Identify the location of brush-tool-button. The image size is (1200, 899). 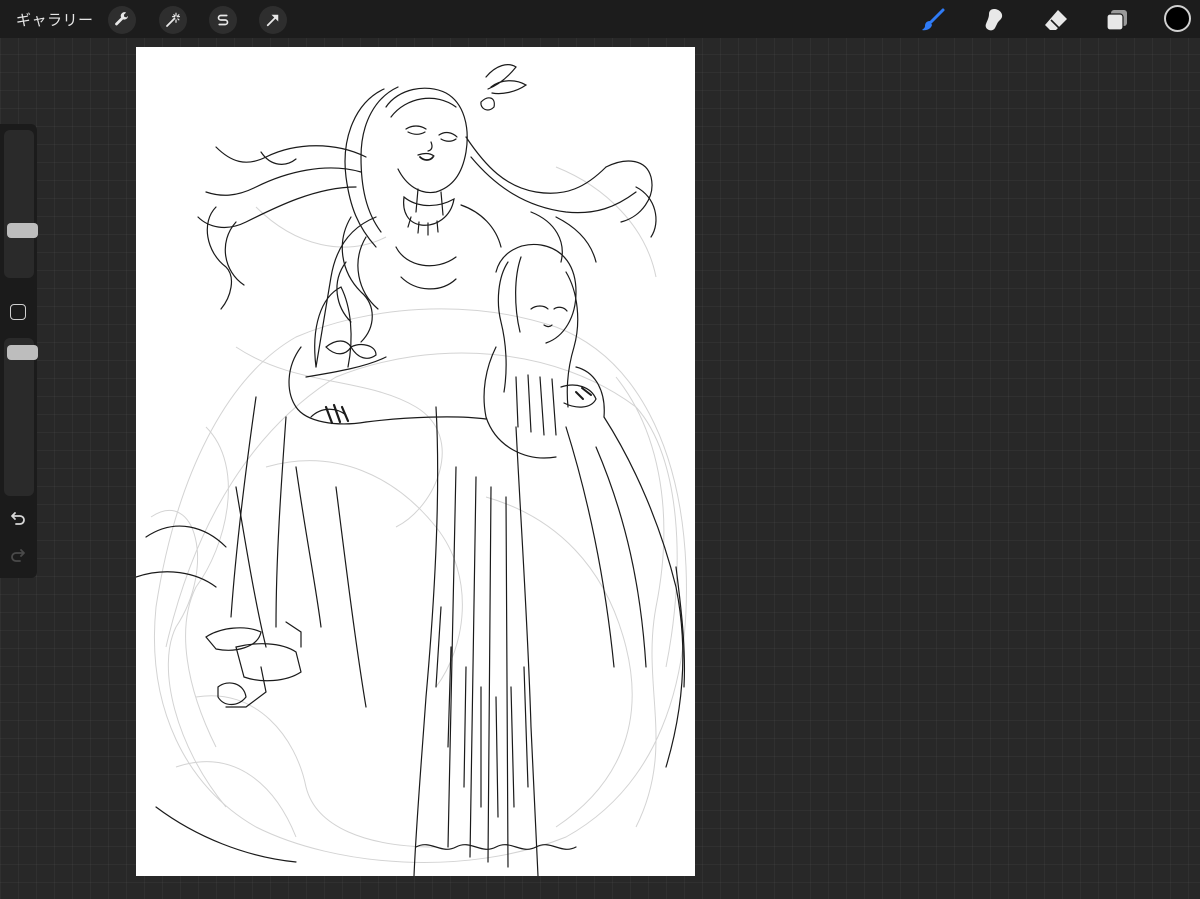
(933, 20).